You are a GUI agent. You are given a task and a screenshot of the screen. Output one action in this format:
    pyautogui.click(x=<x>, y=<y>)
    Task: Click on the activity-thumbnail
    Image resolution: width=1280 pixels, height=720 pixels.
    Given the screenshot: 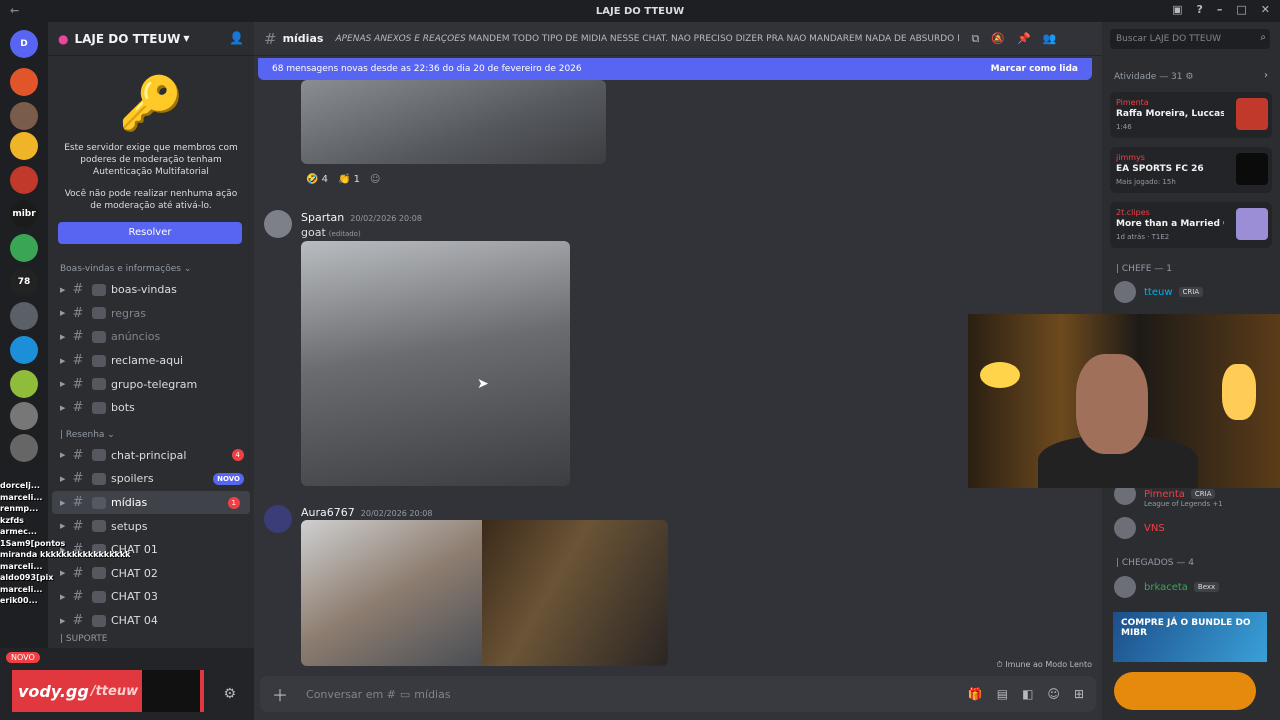 What is the action you would take?
    pyautogui.click(x=1252, y=169)
    